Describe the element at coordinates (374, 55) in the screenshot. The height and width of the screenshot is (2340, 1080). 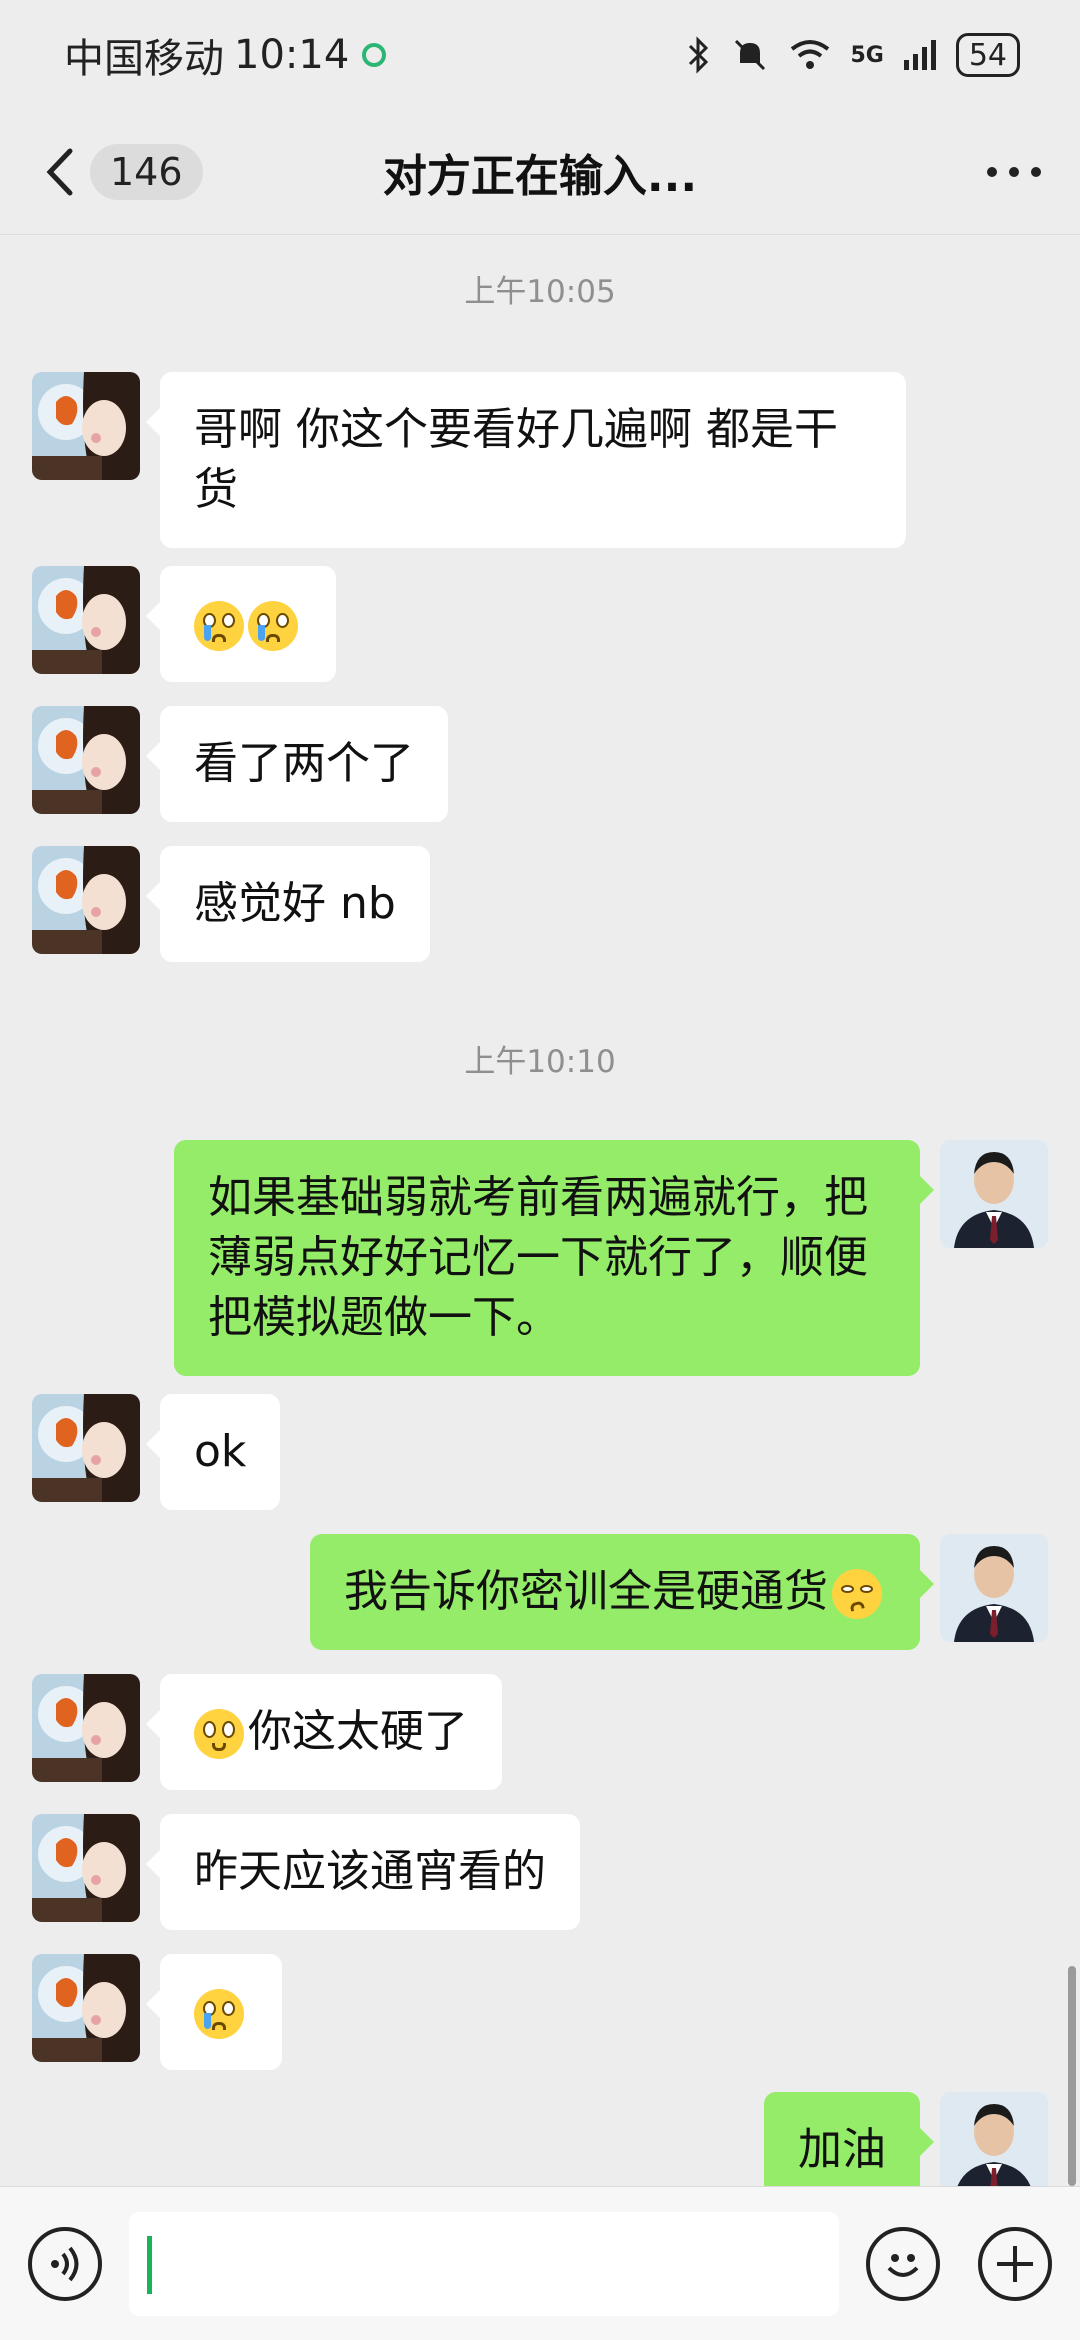
I see `sync-icon` at that location.